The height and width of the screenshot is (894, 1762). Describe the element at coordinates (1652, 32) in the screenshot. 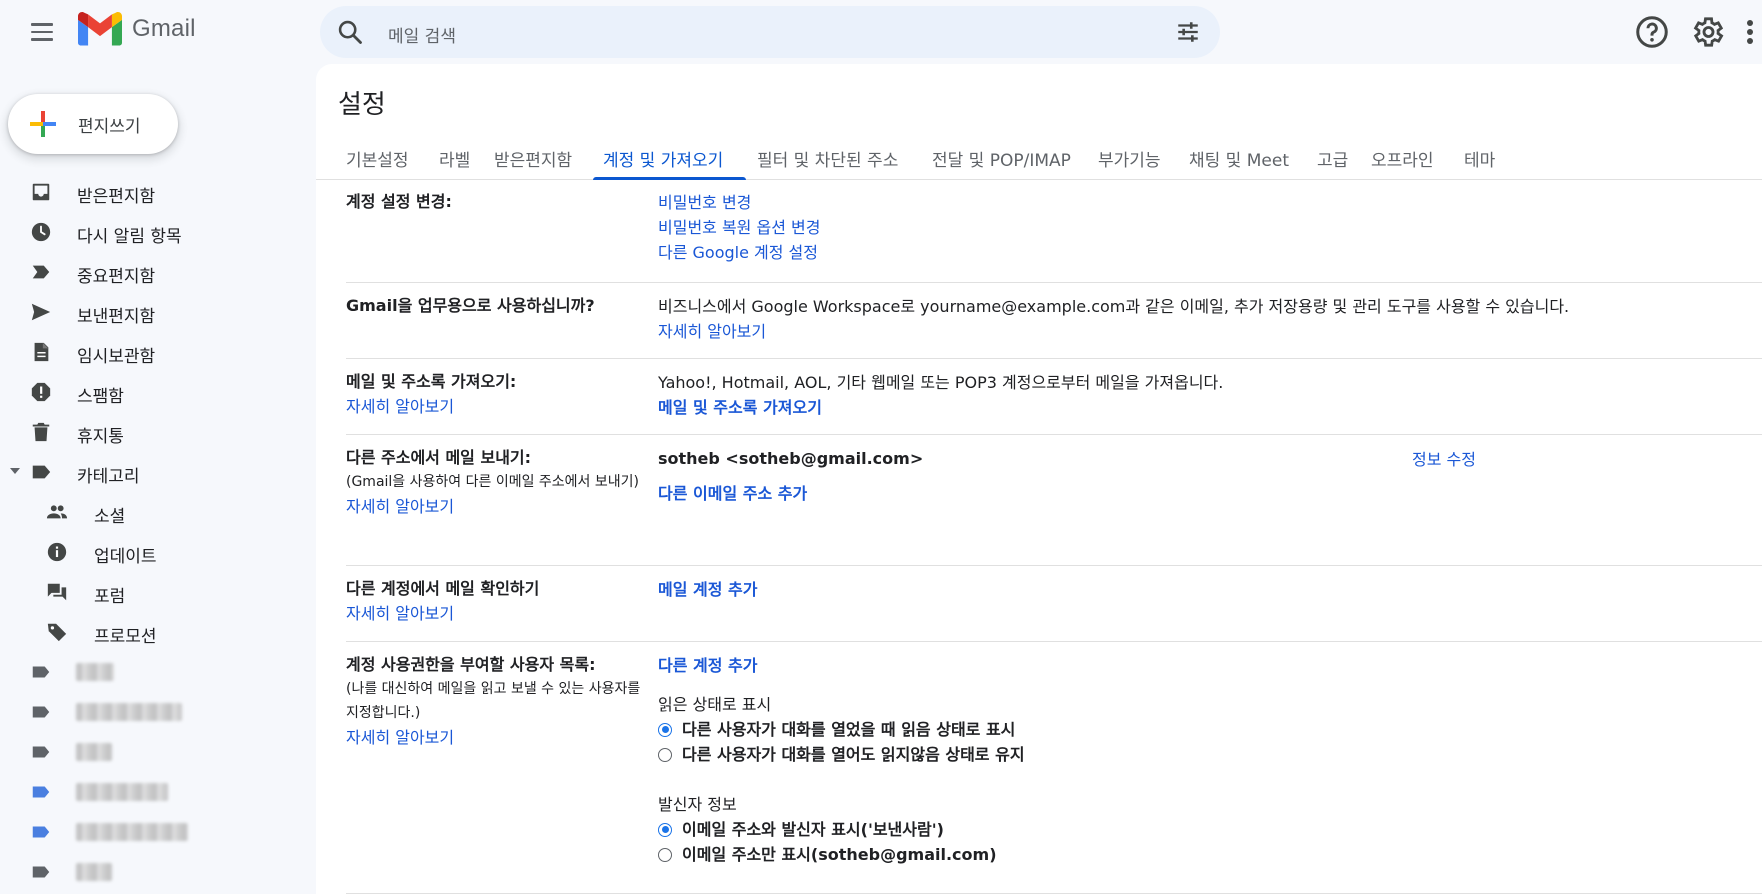

I see `help-icon` at that location.